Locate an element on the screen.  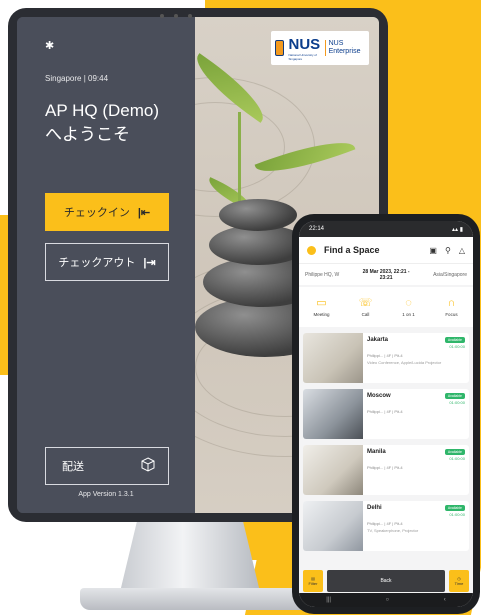
logo-subtitle: National University of Singapore is located at coordinates (302, 56).